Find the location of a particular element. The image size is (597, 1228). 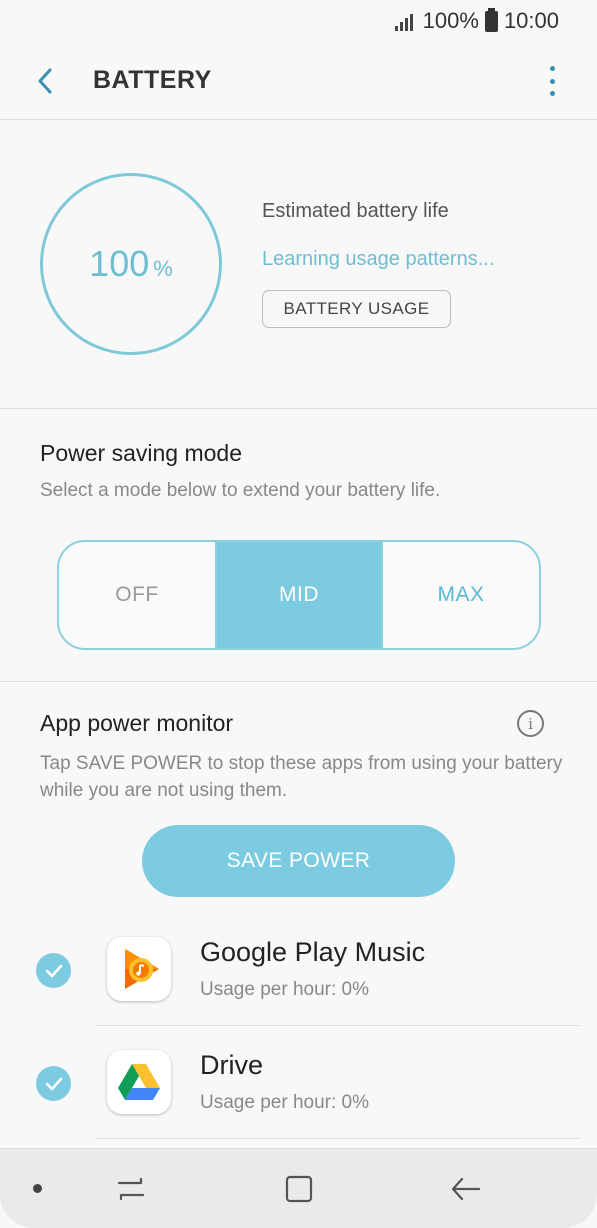

clock: 10:00 is located at coordinates (531, 20).